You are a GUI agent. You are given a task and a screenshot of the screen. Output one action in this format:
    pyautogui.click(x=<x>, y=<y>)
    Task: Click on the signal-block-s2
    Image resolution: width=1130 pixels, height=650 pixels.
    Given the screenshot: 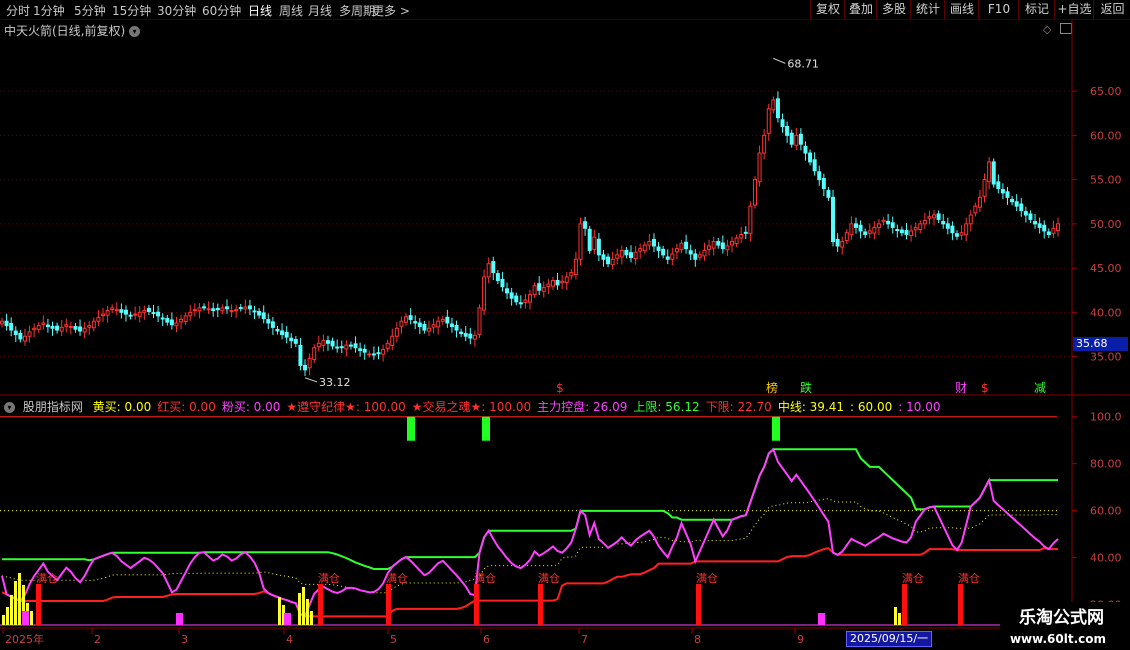 What is the action you would take?
    pyautogui.click(x=486, y=428)
    